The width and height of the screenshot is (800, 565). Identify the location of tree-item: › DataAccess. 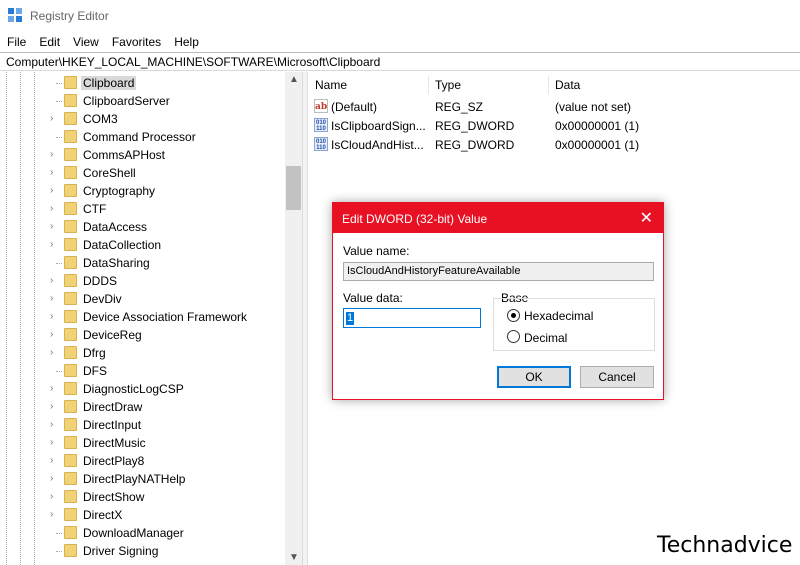
(143, 227).